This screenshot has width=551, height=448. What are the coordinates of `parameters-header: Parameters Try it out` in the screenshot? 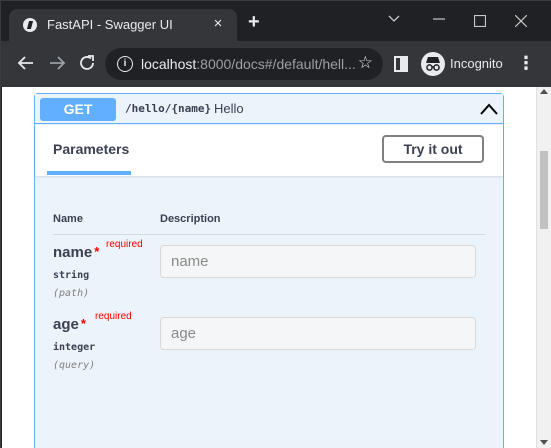 It's located at (269, 150).